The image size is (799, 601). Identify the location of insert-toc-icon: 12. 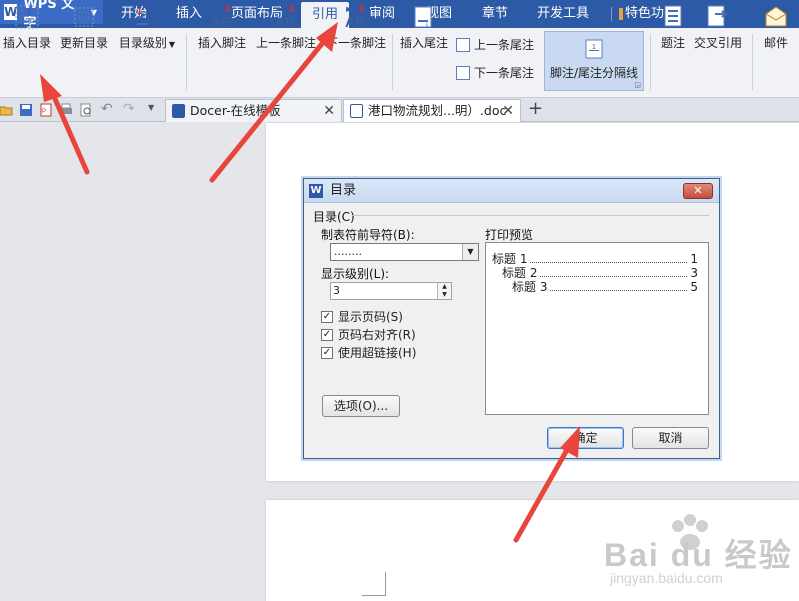
(27, 17).